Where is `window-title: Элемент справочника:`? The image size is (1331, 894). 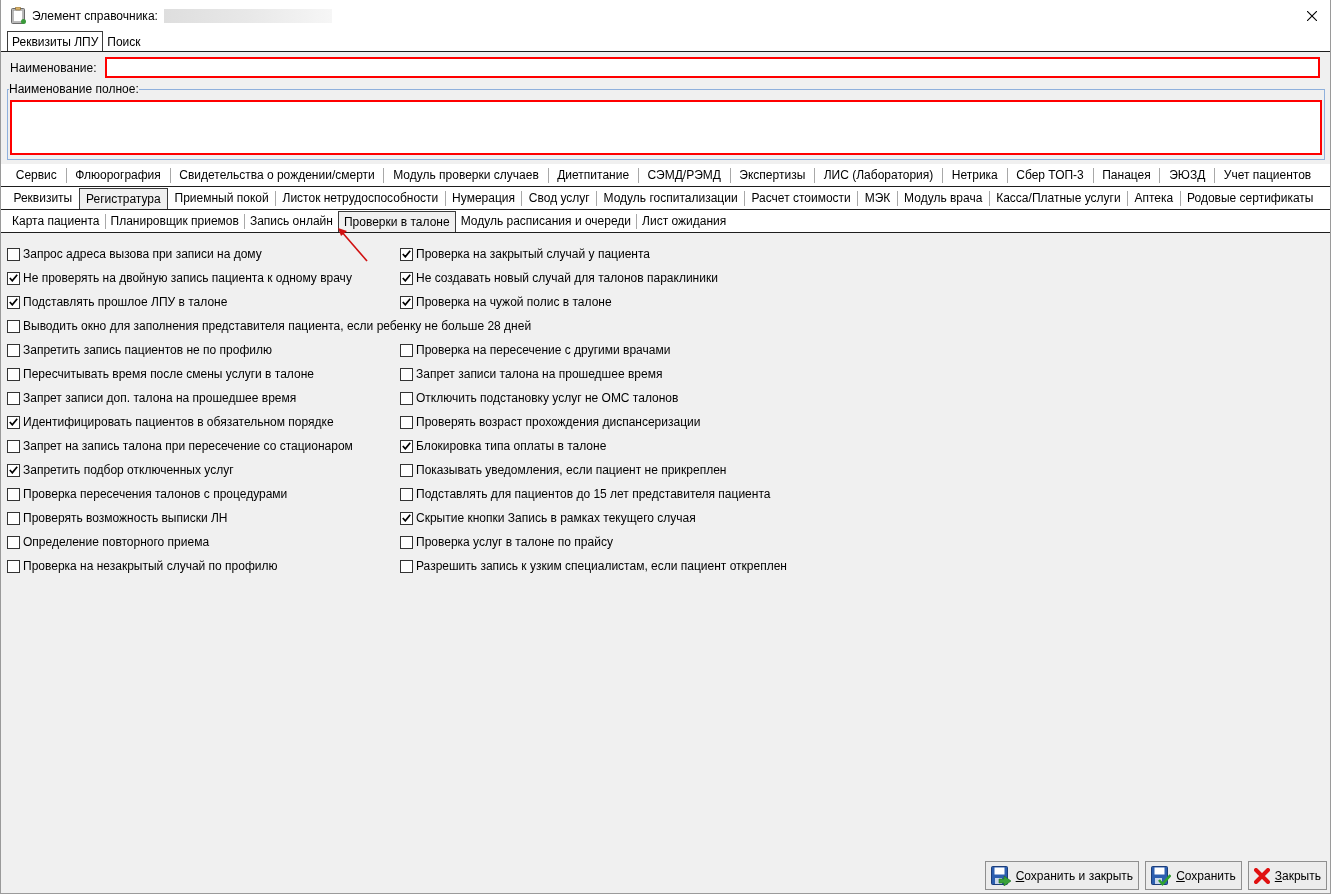
window-title: Элемент справочника: is located at coordinates (95, 16).